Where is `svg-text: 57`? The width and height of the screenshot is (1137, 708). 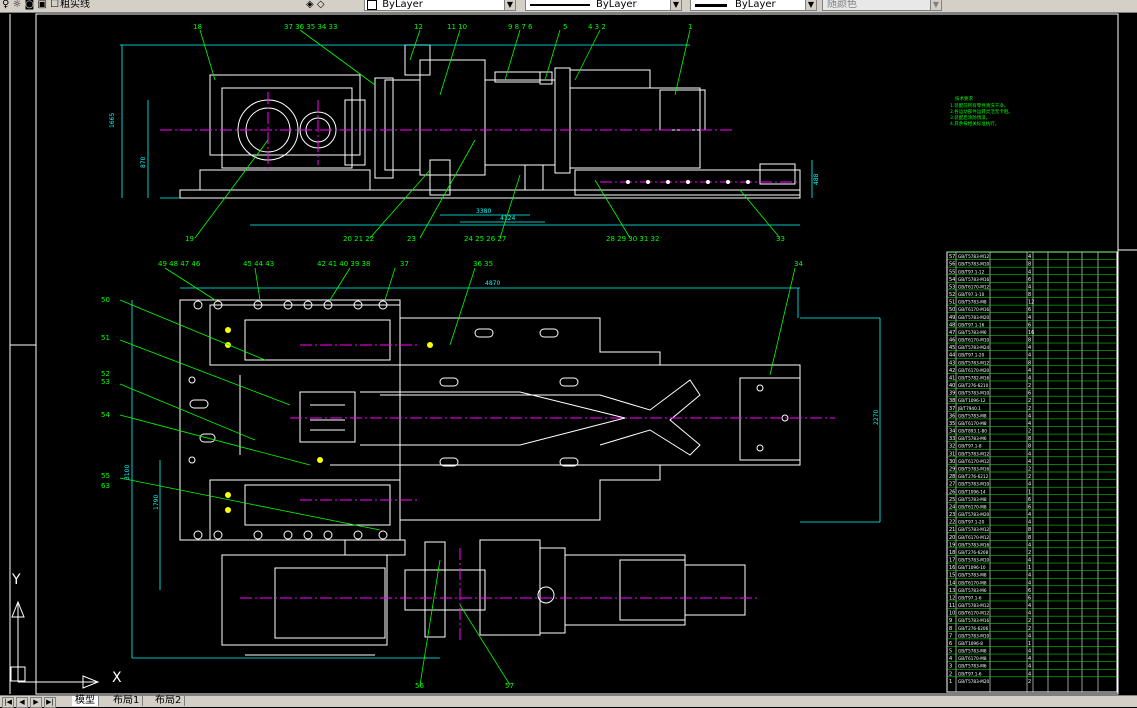
svg-text: 57 is located at coordinates (509, 686).